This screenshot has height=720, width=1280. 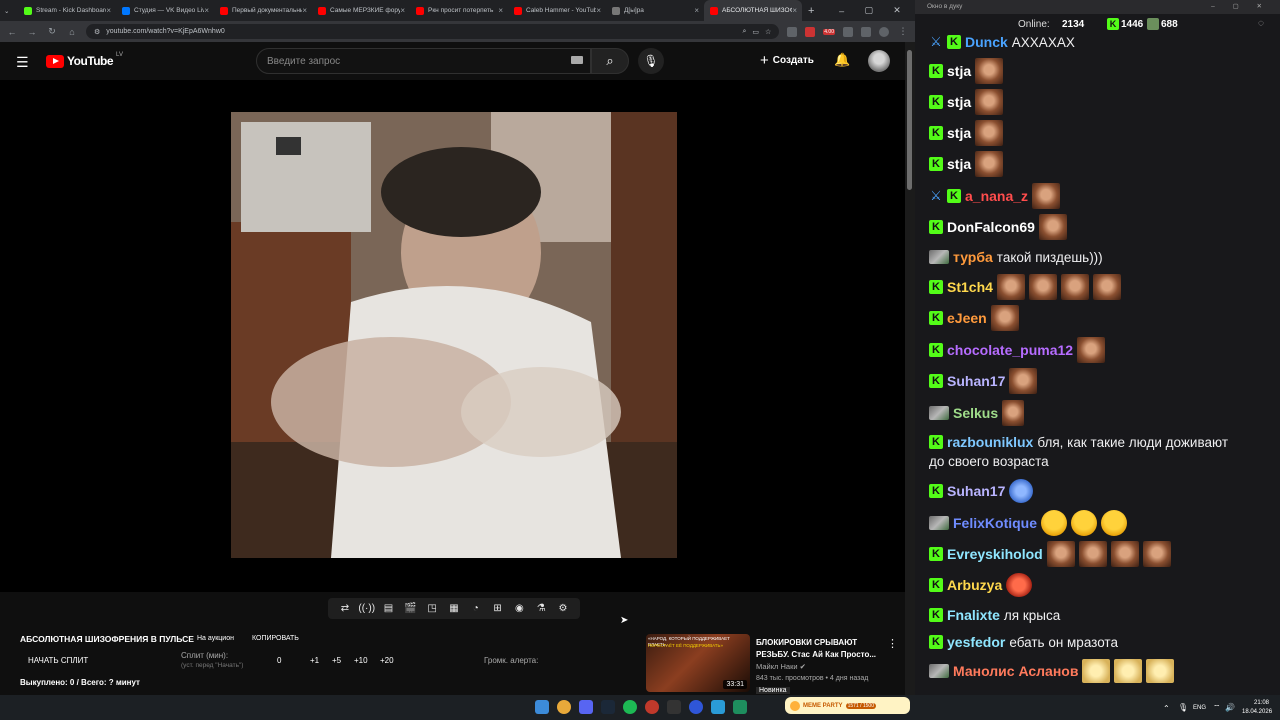 I want to click on split-step-button: +20, so click(x=387, y=660).